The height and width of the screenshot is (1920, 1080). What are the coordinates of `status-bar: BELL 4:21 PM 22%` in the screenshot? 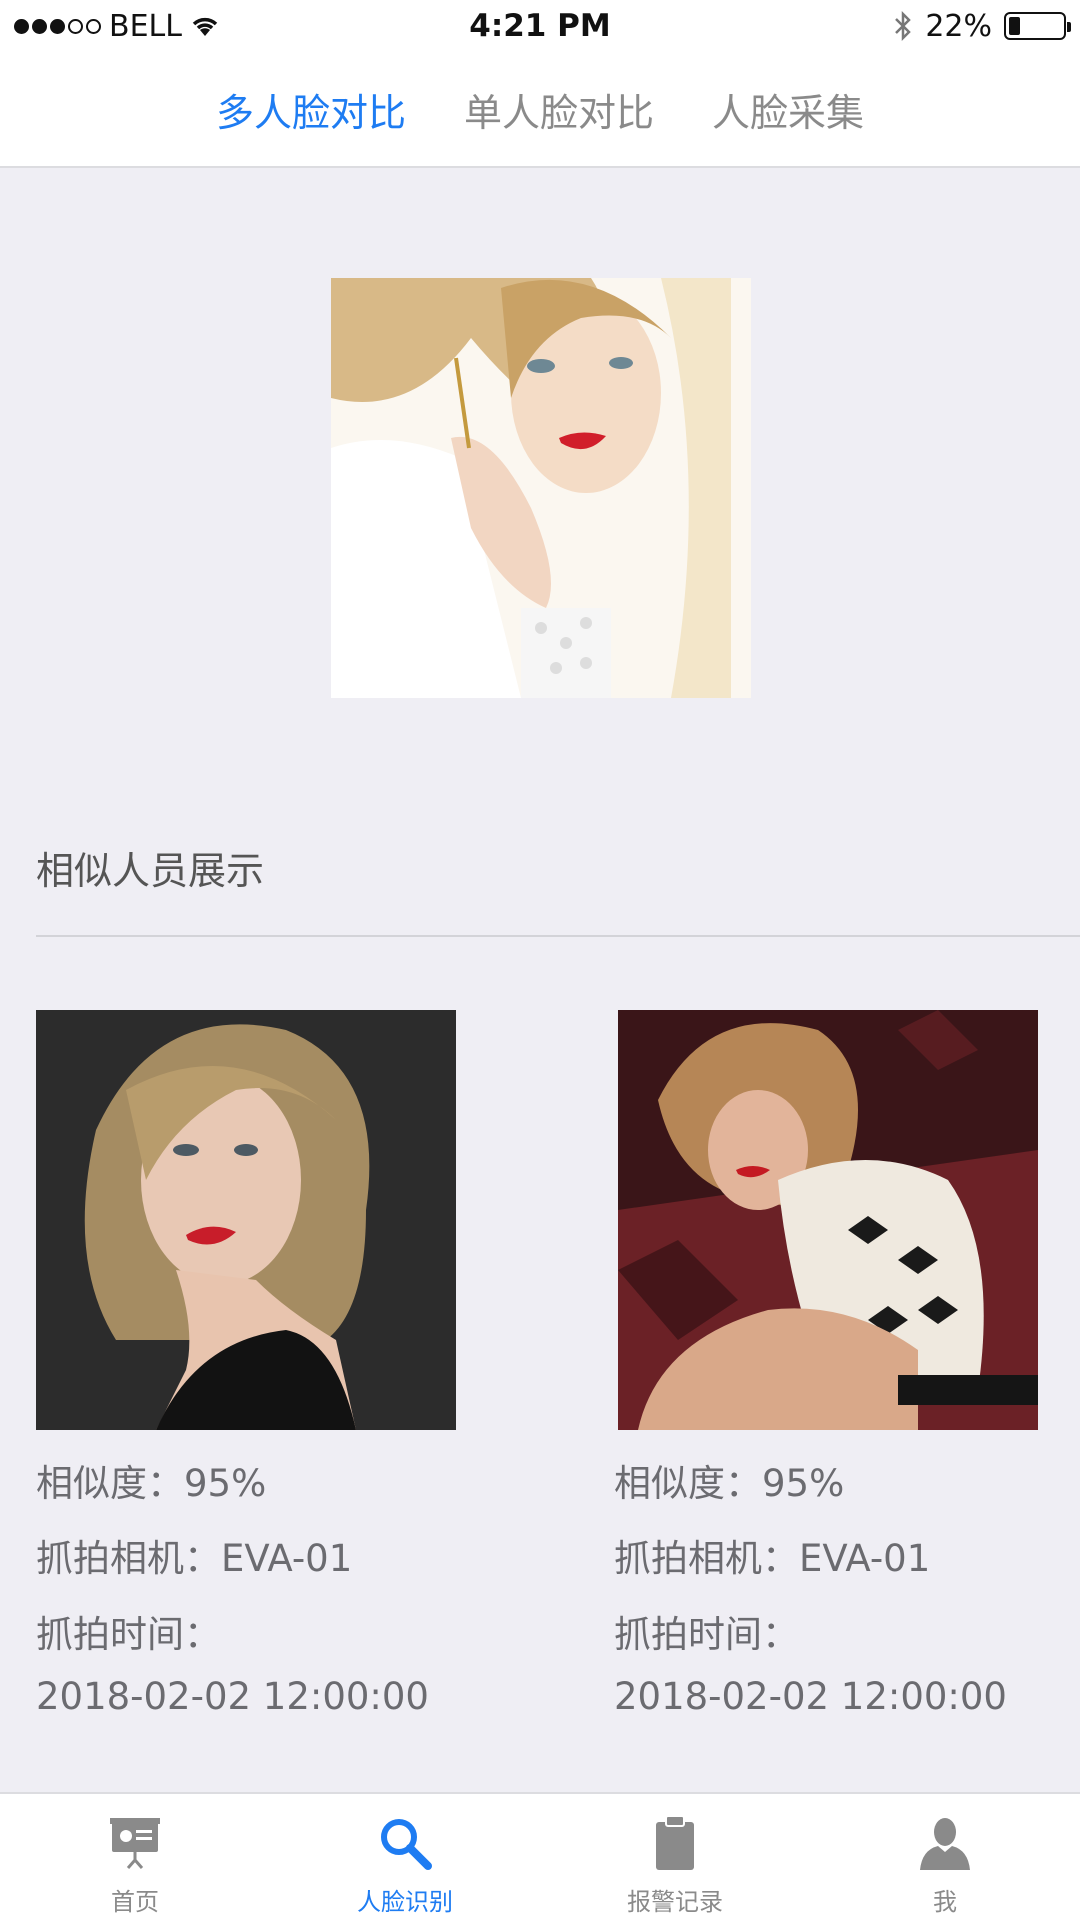 It's located at (540, 26).